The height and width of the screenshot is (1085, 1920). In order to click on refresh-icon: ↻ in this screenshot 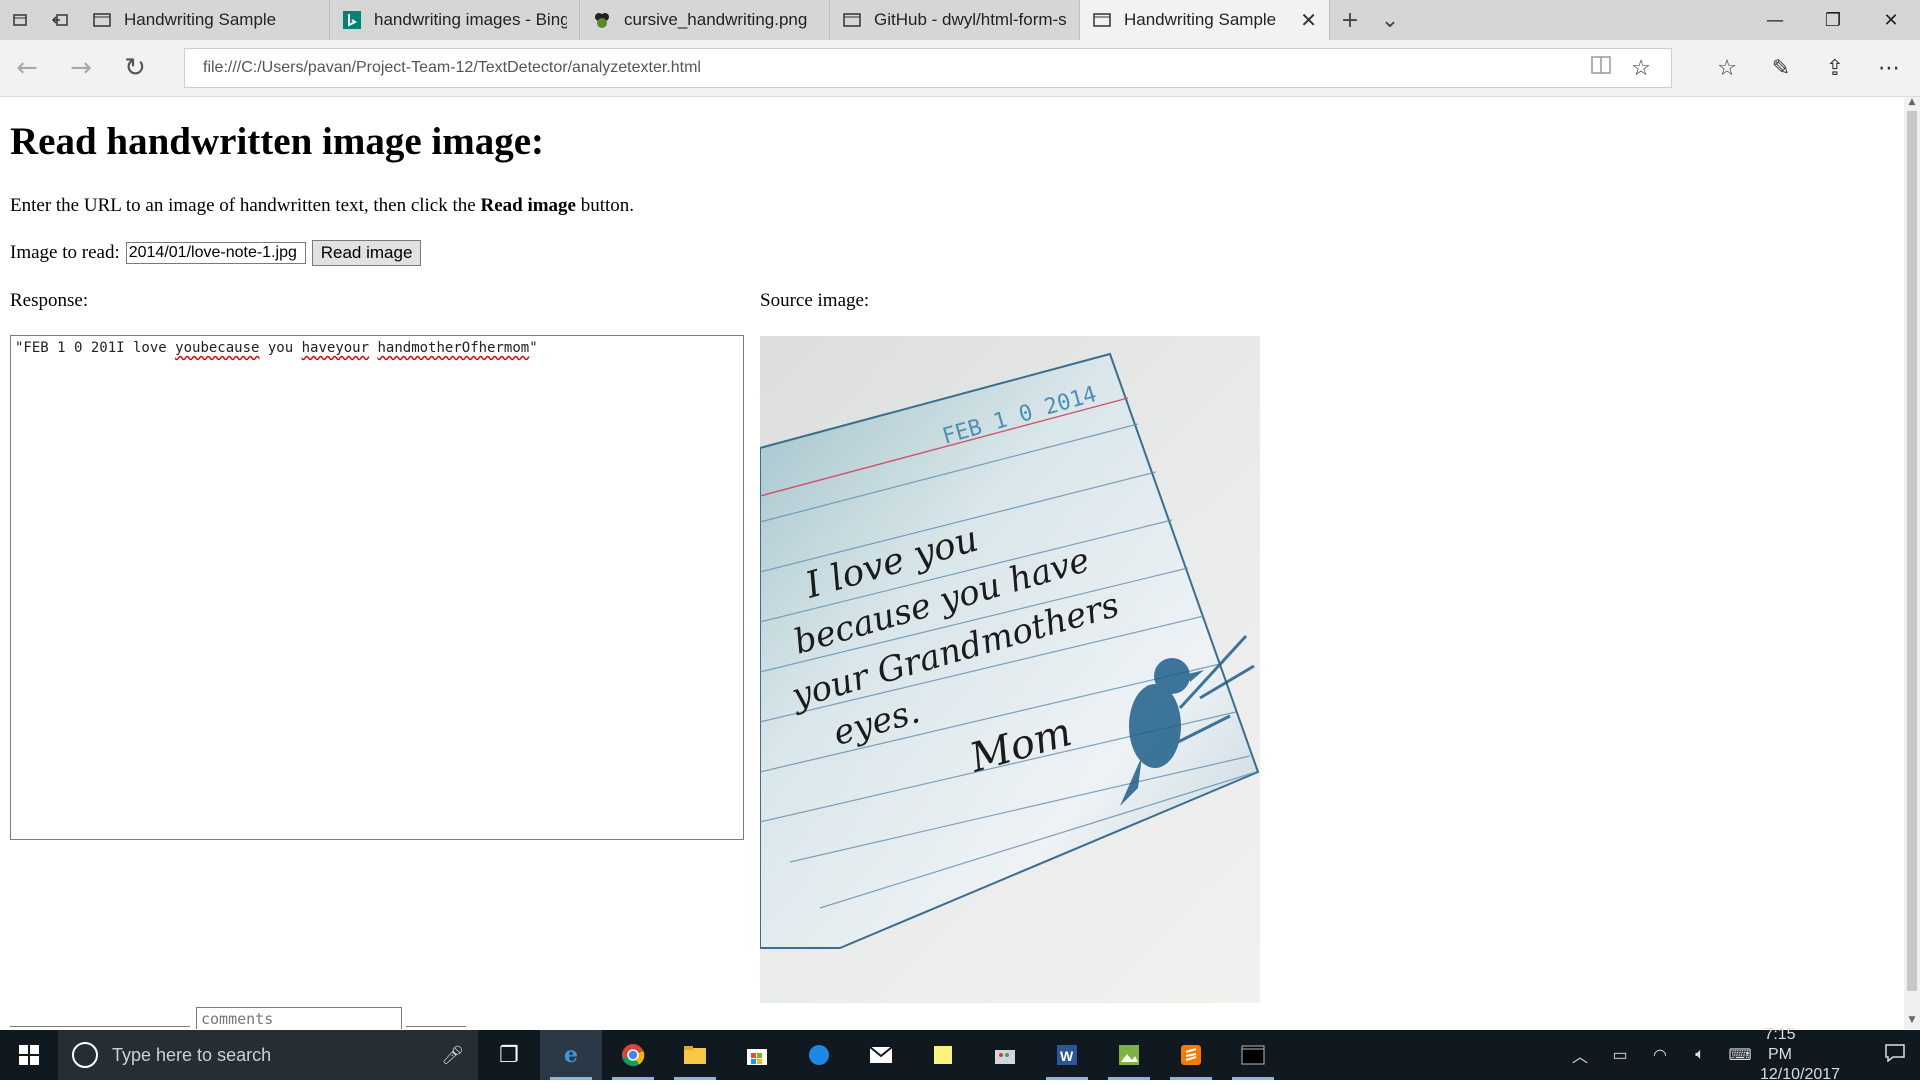, I will do `click(135, 68)`.